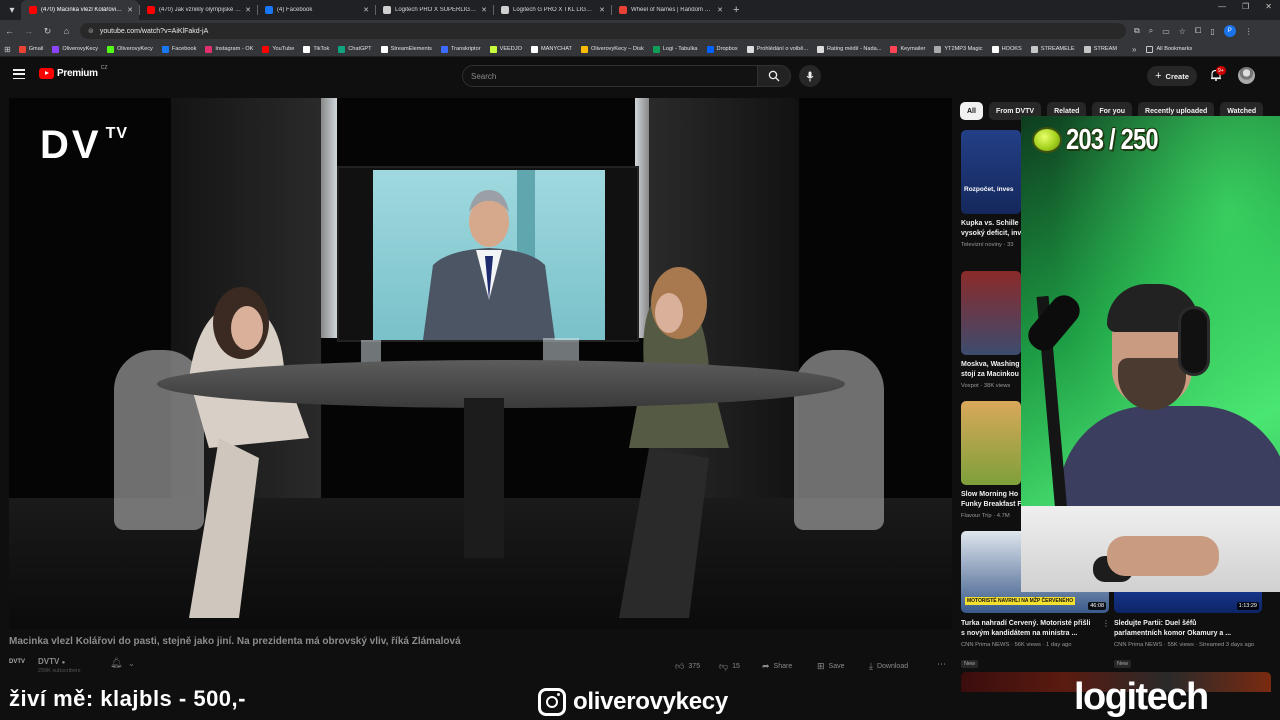  What do you see at coordinates (774, 76) in the screenshot?
I see `search-button` at bounding box center [774, 76].